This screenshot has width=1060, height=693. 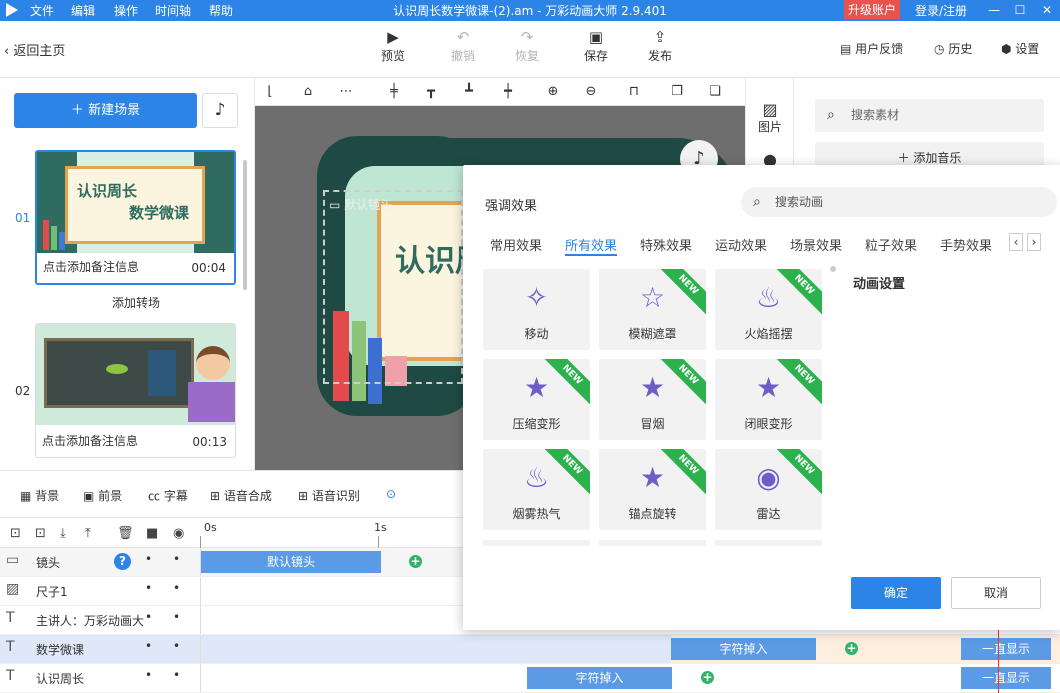 What do you see at coordinates (941, 10) in the screenshot?
I see `login-button: 登录/注册` at bounding box center [941, 10].